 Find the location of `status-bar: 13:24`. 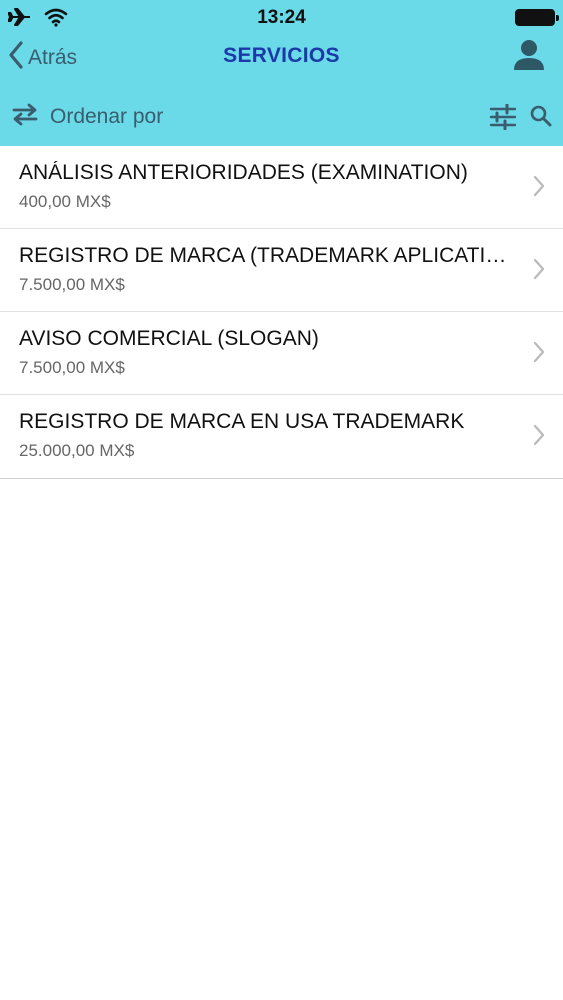

status-bar: 13:24 is located at coordinates (281, 18).